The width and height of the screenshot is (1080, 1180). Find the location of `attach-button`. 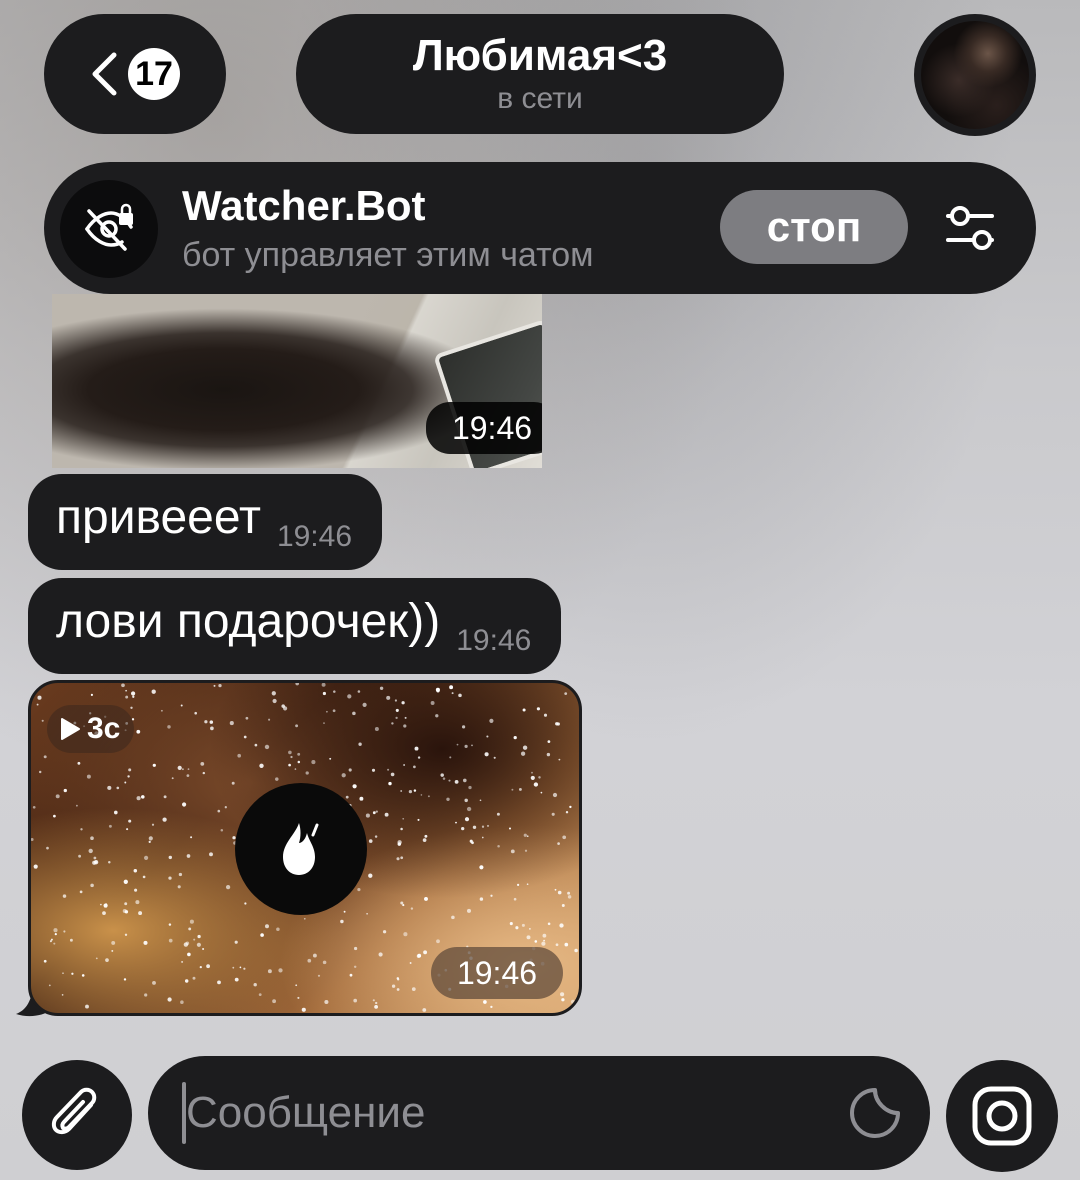

attach-button is located at coordinates (77, 1115).